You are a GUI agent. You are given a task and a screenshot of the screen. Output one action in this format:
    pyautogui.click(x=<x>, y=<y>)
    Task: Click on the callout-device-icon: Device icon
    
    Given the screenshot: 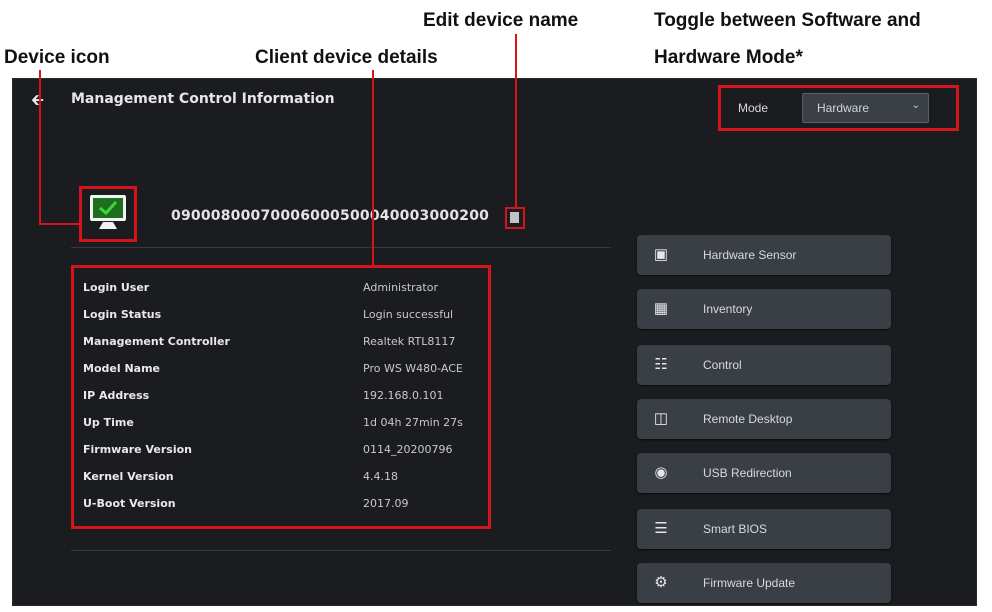 What is the action you would take?
    pyautogui.click(x=57, y=57)
    